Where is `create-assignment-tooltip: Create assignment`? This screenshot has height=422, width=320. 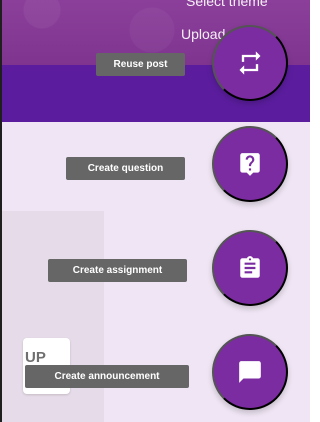 create-assignment-tooltip: Create assignment is located at coordinates (117, 270).